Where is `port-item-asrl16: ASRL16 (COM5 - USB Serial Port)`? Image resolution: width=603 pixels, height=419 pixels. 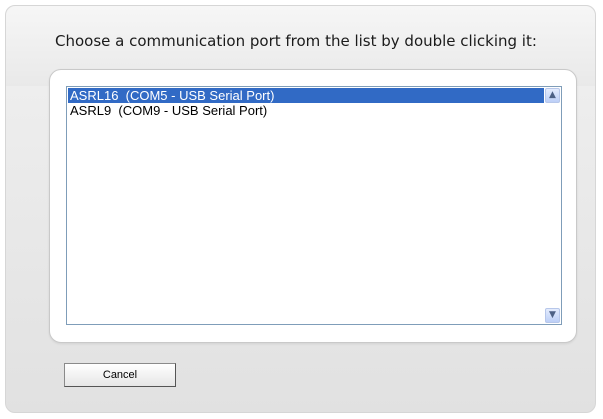
port-item-asrl16: ASRL16 (COM5 - USB Serial Port) is located at coordinates (306, 95).